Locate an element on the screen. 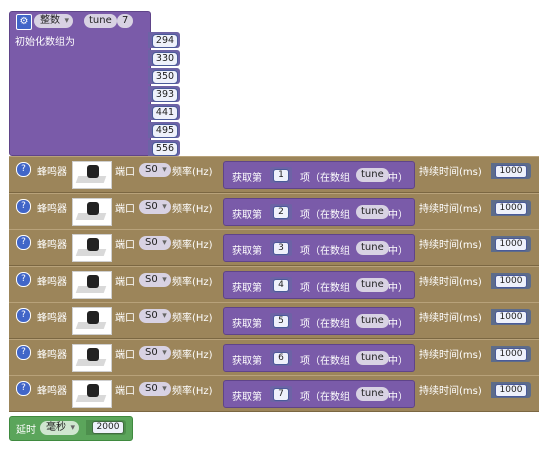 The height and width of the screenshot is (451, 554). get-array-item-block: 获取第 2 项（在数组 tune 中） is located at coordinates (319, 212).